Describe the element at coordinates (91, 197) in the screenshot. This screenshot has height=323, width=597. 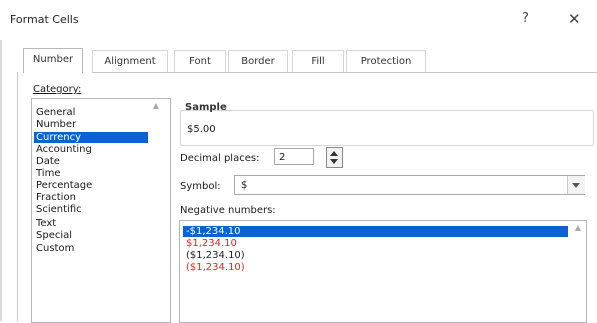
I see `category-item-fraction: Fraction` at that location.